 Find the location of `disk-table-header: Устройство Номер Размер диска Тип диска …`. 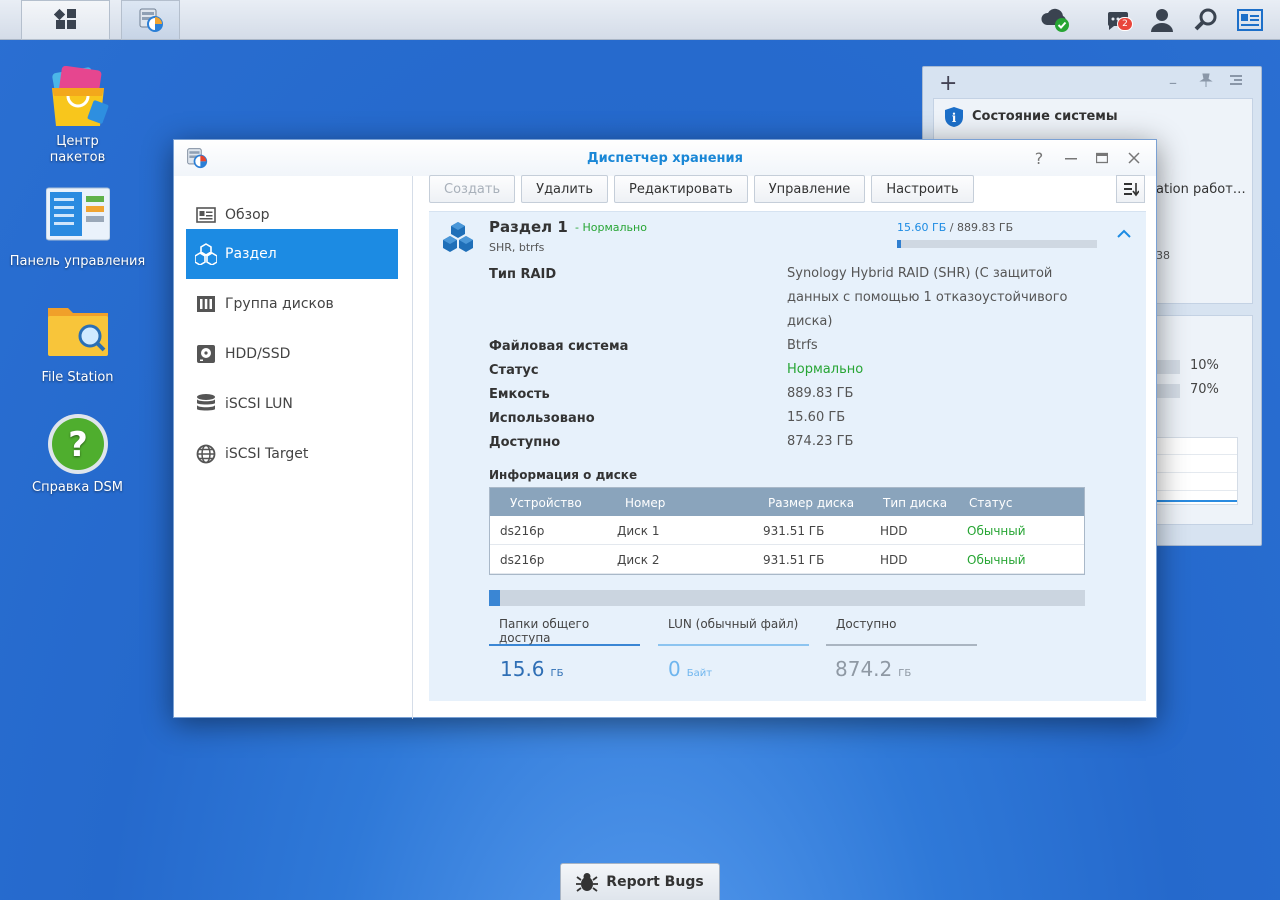

disk-table-header: Устройство Номер Размер диска Тип диска … is located at coordinates (787, 502).